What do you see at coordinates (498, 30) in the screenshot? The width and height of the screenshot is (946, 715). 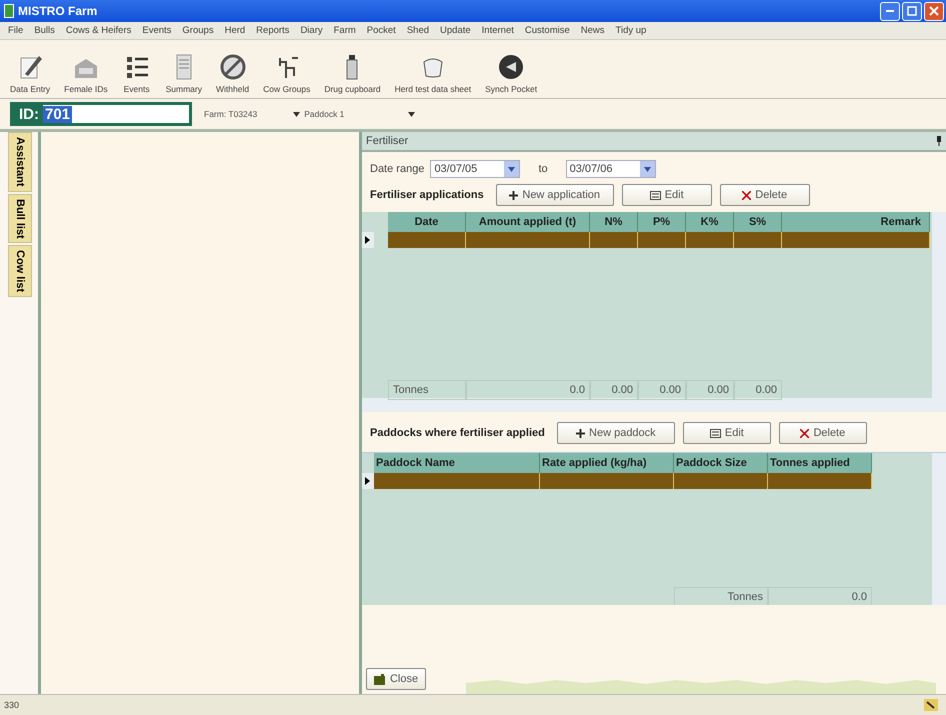 I see `menu-item: Internet` at bounding box center [498, 30].